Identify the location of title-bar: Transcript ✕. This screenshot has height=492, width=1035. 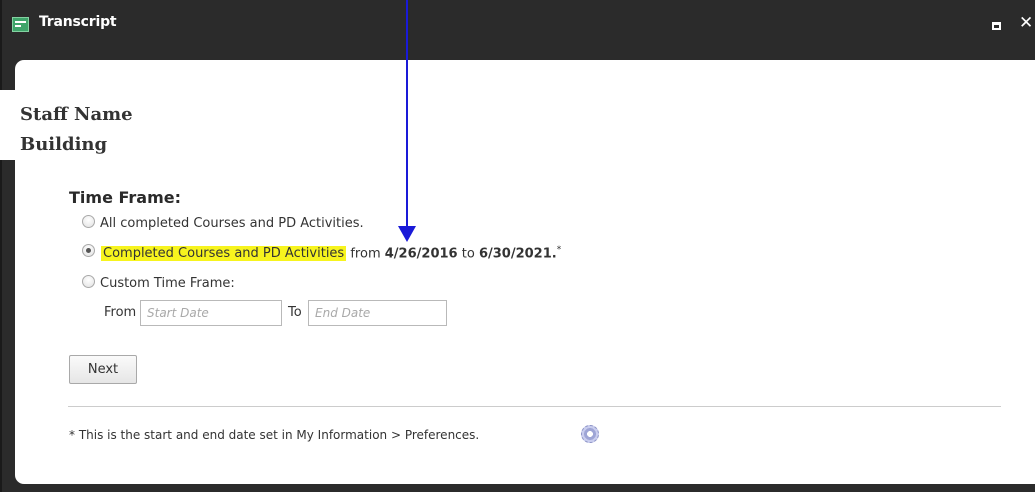
(518, 21).